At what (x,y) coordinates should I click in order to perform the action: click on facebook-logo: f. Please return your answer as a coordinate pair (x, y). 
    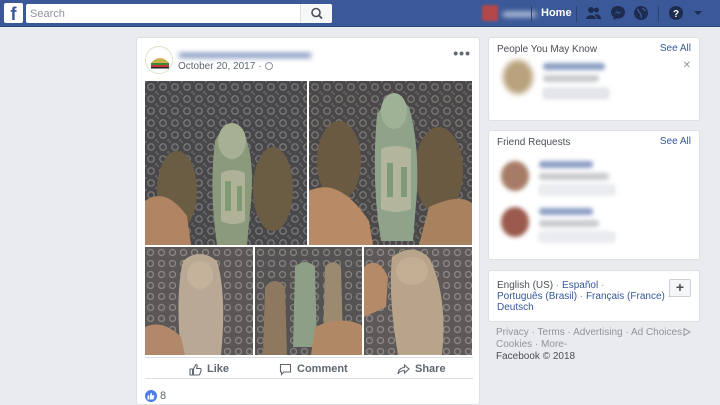
    Looking at the image, I should click on (13, 13).